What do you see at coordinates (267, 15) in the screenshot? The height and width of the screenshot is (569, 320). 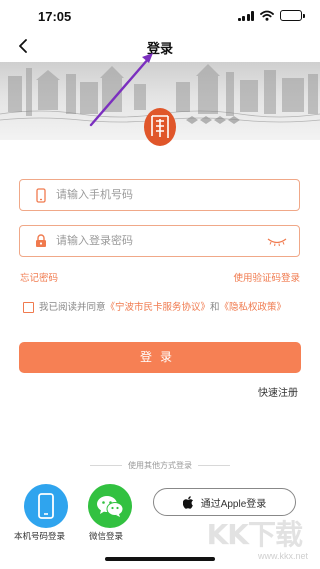 I see `wifi-icon` at bounding box center [267, 15].